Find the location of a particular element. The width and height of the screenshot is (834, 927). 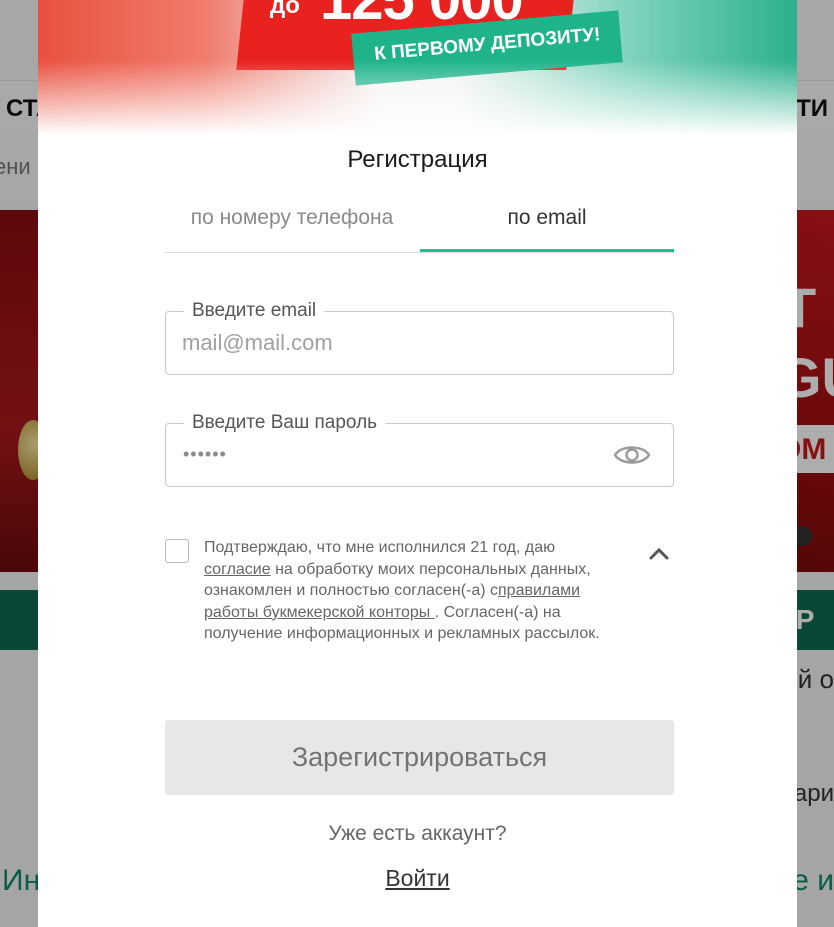

promo-fade is located at coordinates (417, 97).